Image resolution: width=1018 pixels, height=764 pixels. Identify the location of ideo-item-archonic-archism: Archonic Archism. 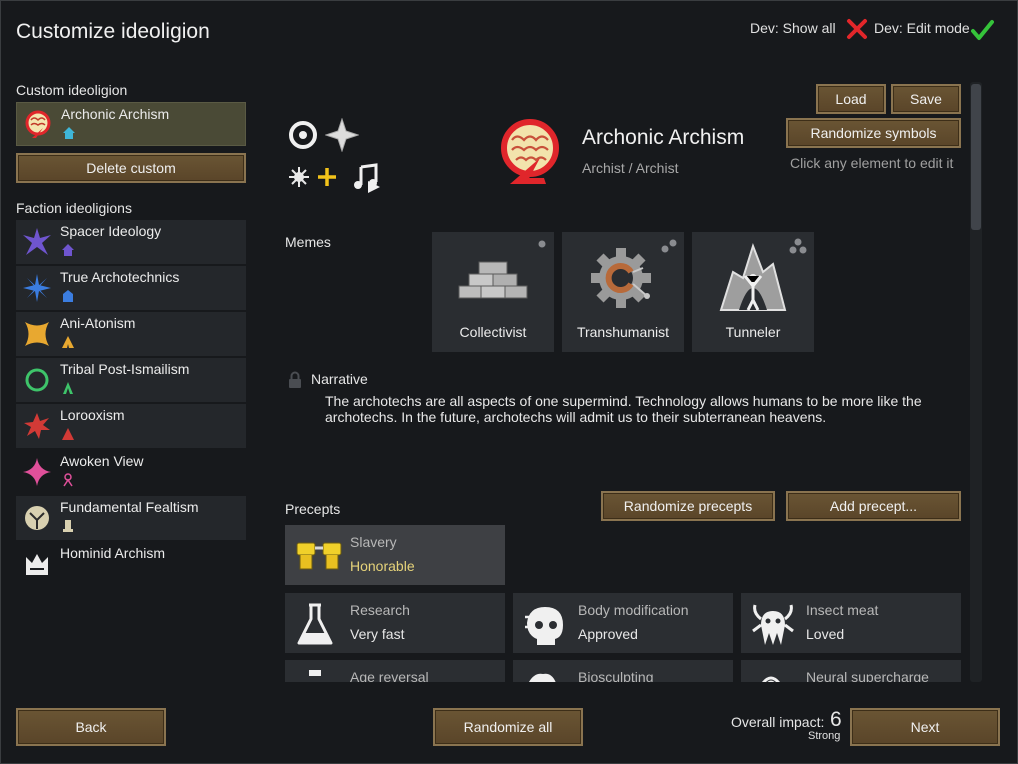
(131, 124).